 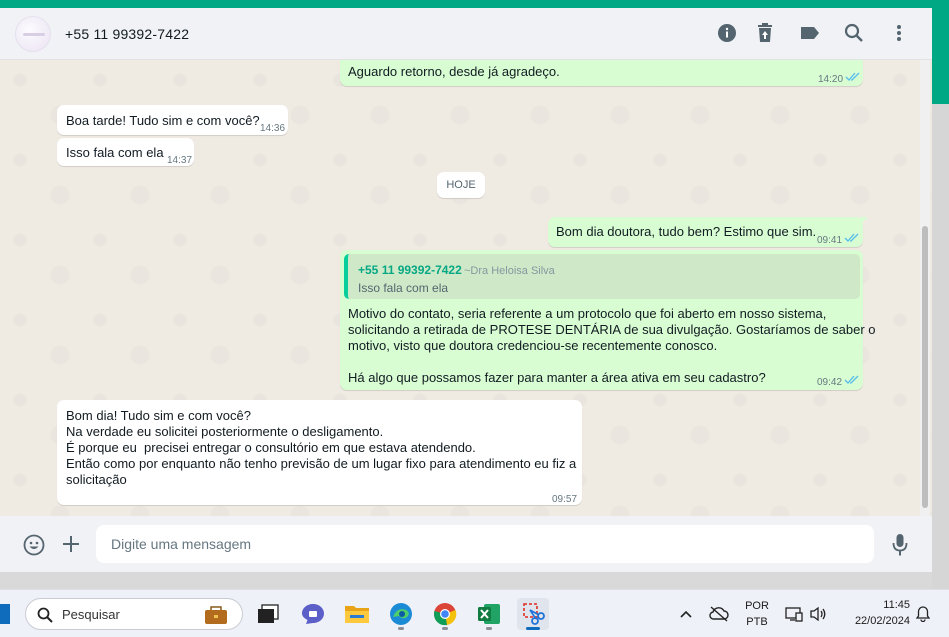 I want to click on keyboard-language: POR, so click(x=757, y=606).